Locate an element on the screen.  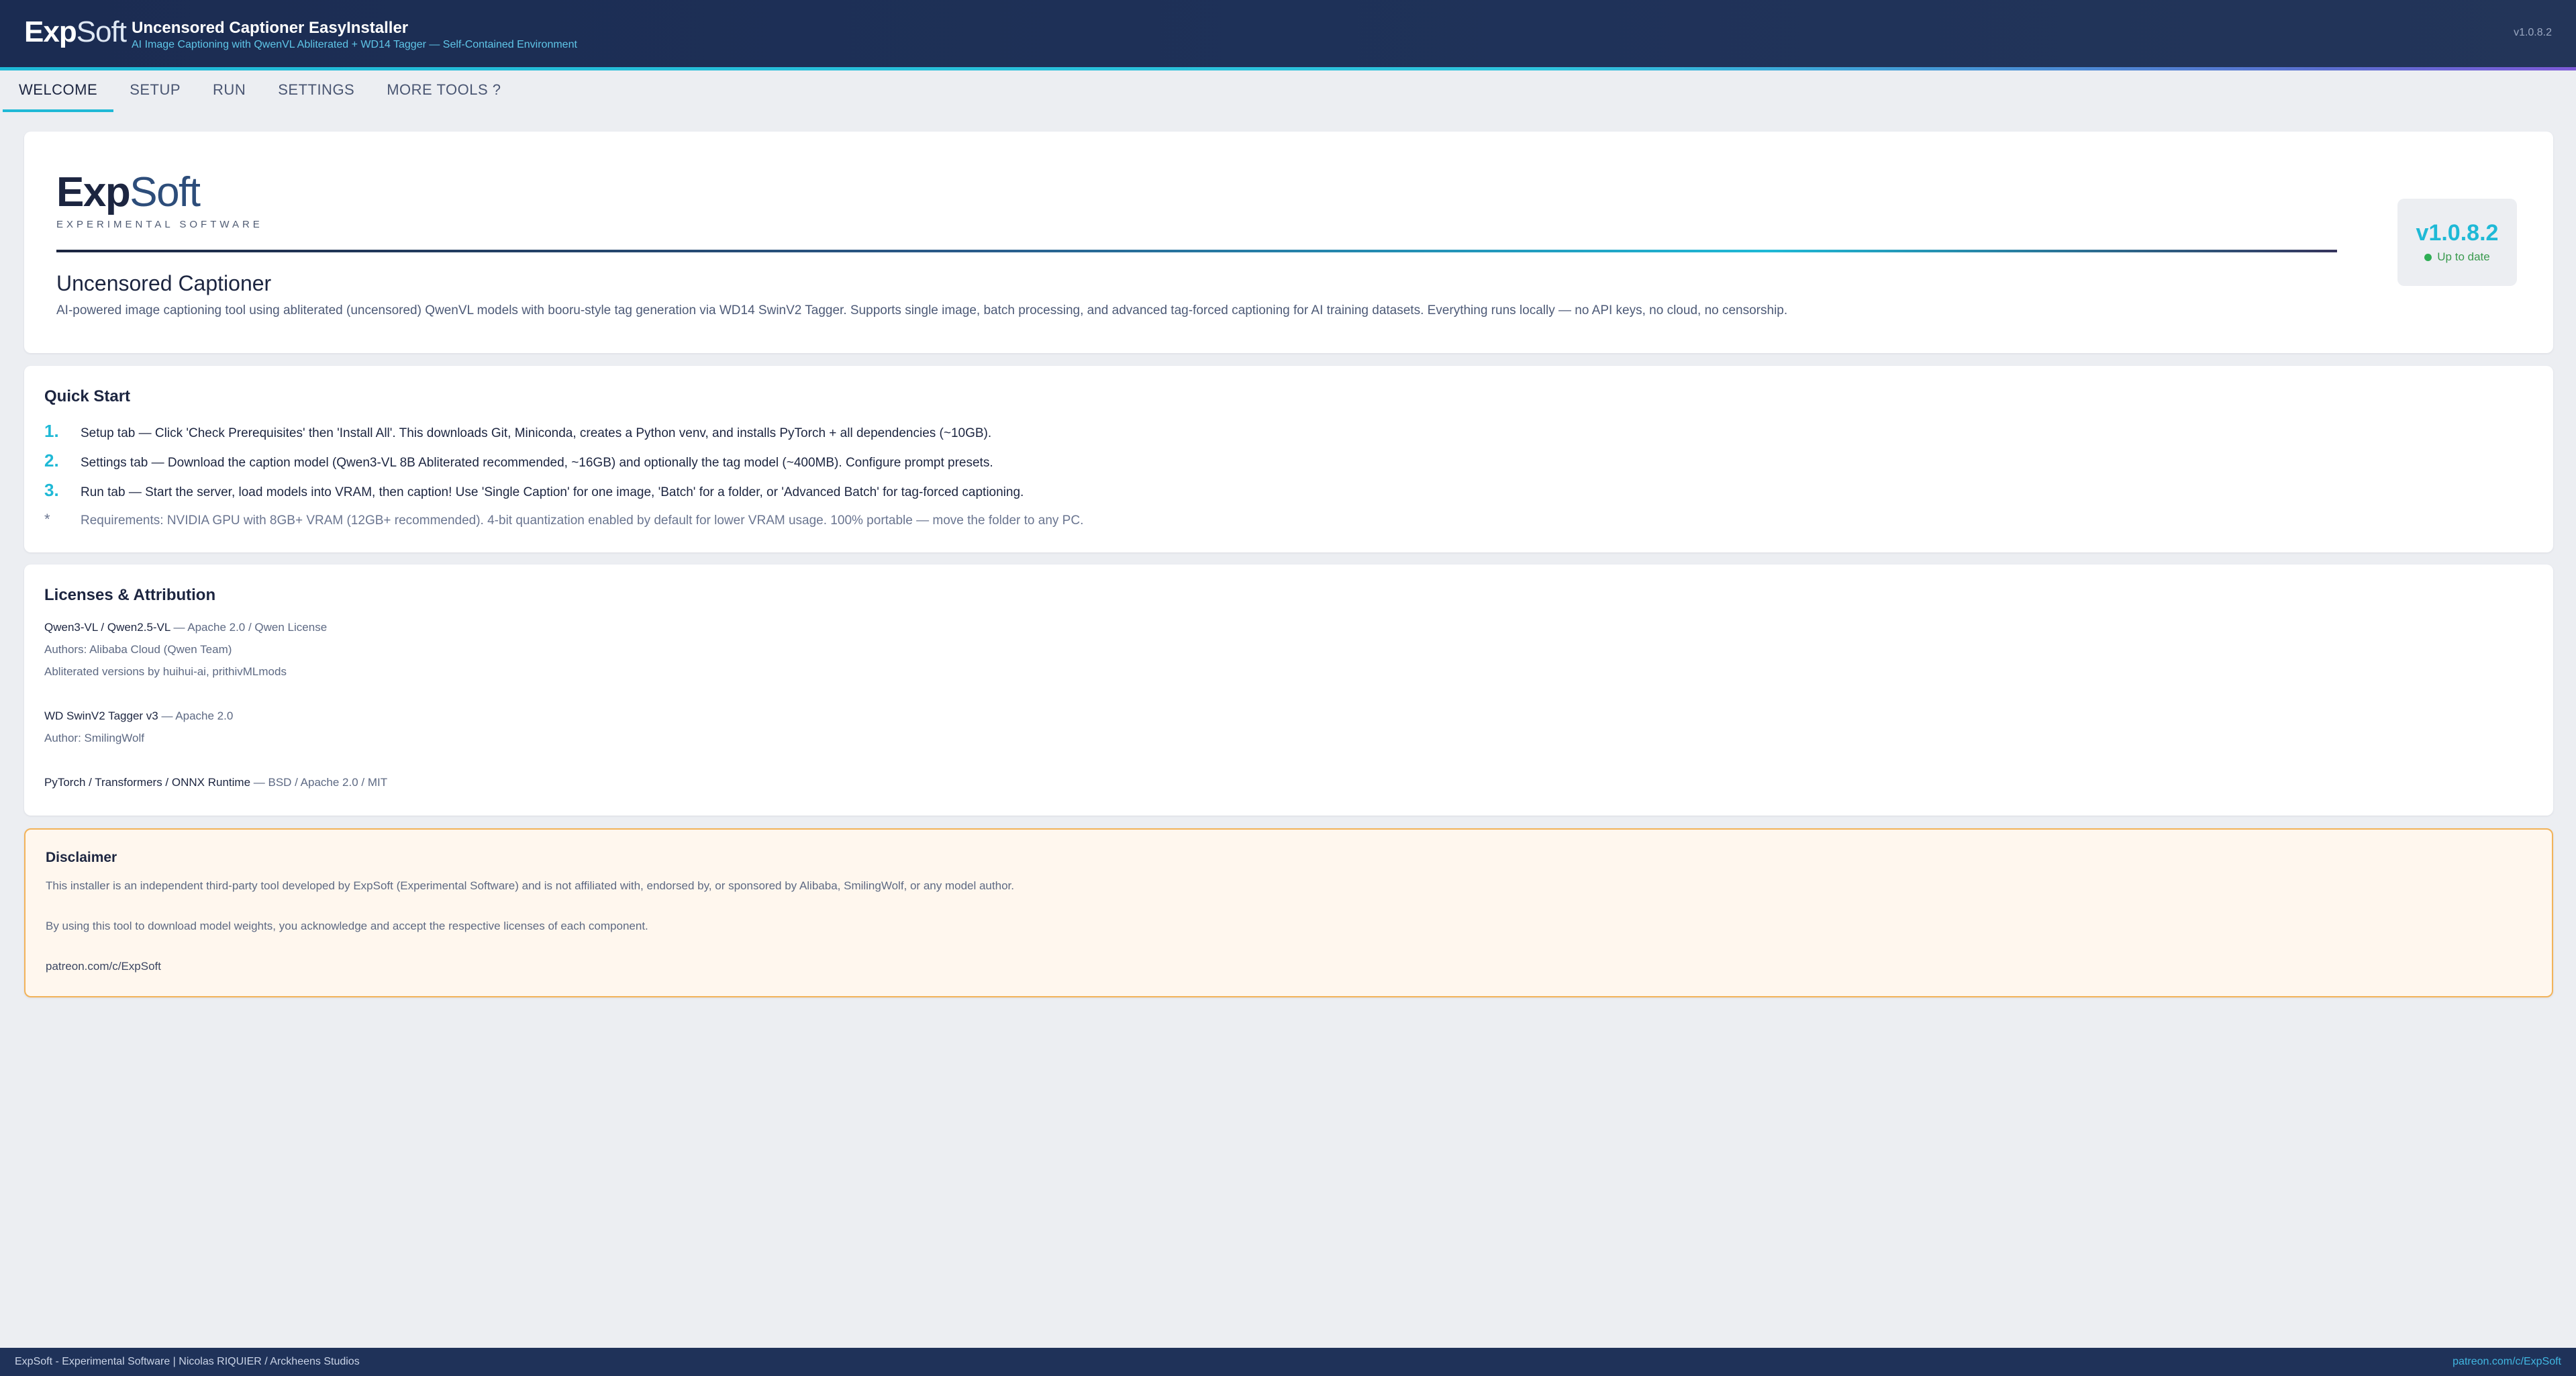
license-authors: Authors: Alibaba Cloud (Qwen Team) is located at coordinates (138, 650).